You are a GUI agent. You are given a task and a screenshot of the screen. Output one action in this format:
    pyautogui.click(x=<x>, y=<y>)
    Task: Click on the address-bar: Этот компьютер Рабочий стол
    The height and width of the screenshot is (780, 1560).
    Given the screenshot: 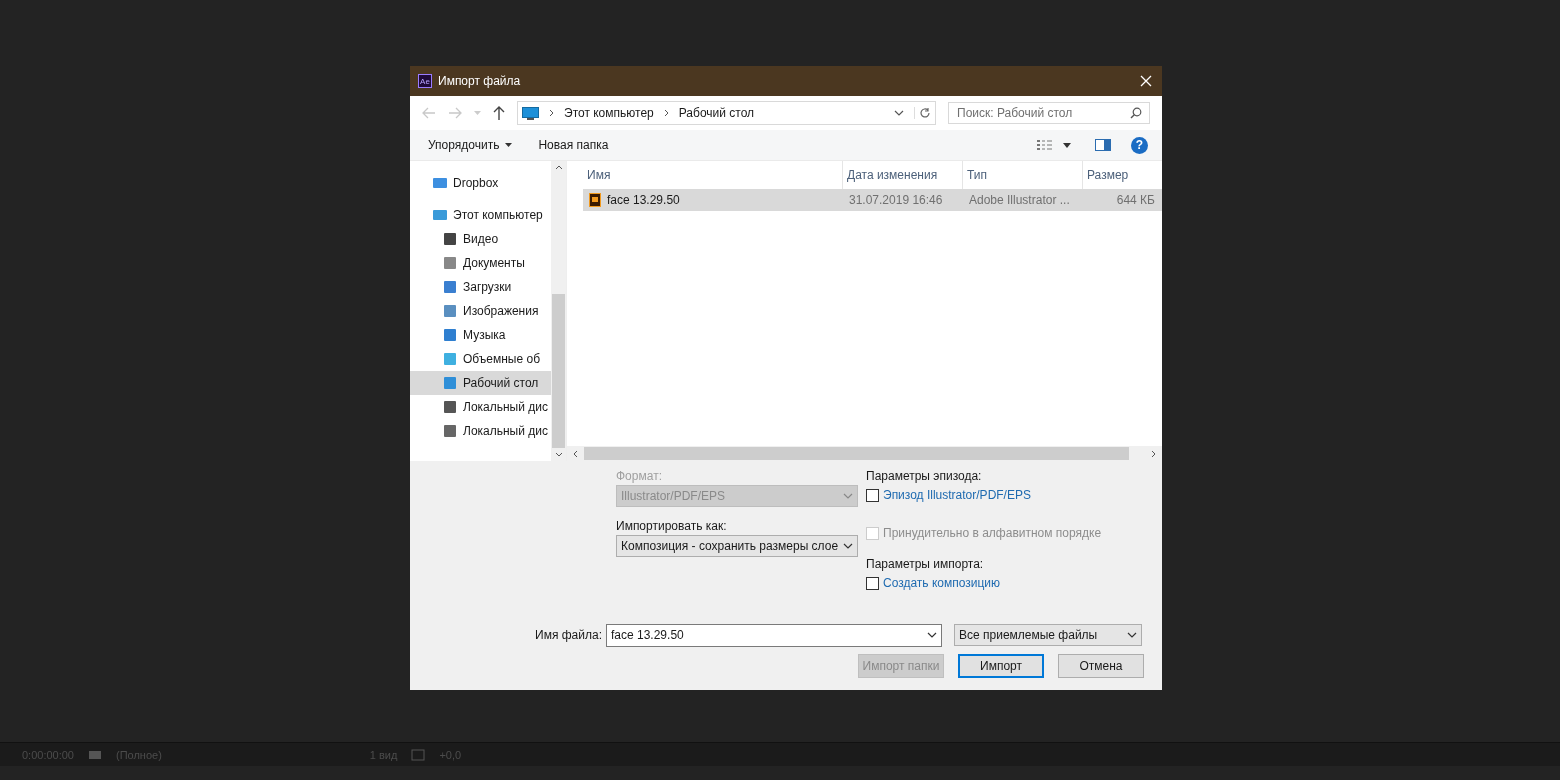 What is the action you would take?
    pyautogui.click(x=726, y=113)
    